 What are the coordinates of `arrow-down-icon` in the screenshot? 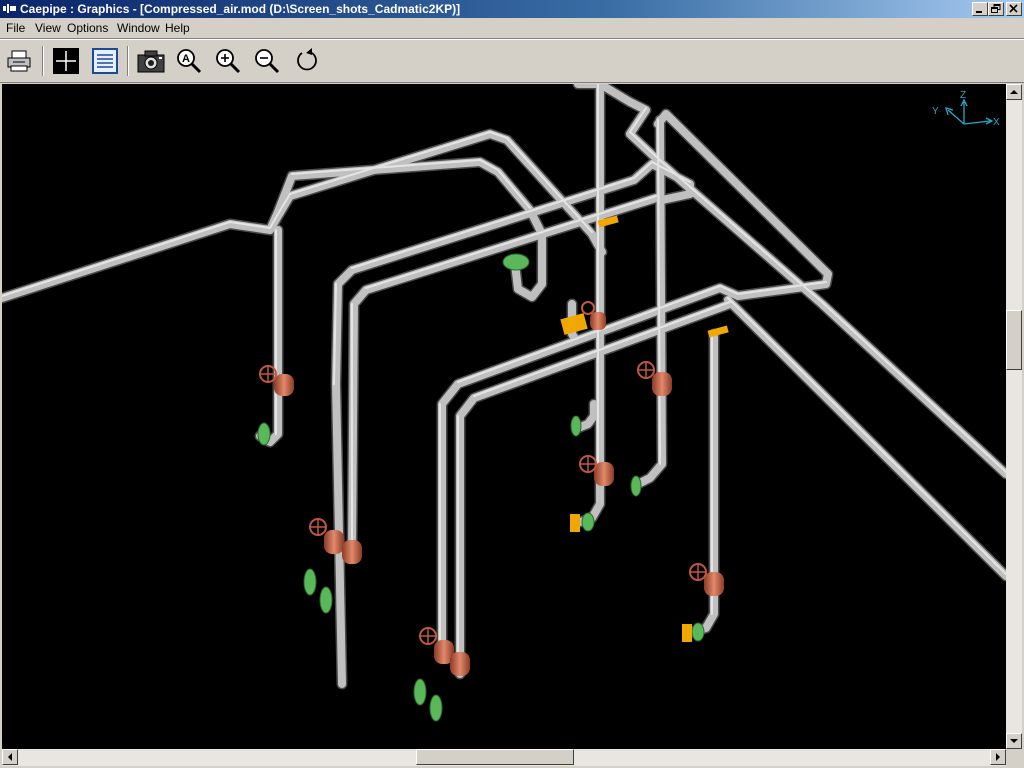 It's located at (1014, 741).